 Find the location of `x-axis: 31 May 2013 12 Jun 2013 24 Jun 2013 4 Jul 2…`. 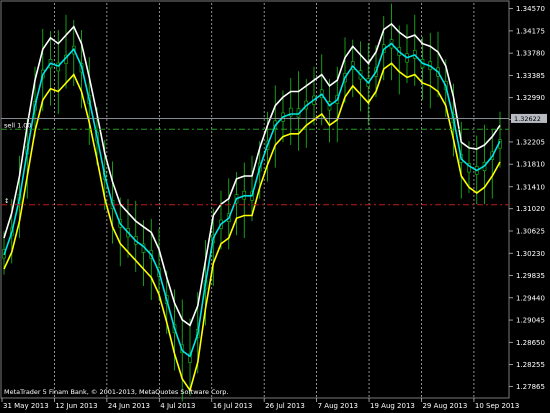

x-axis: 31 May 2013 12 Jun 2013 24 Jun 2013 4 Jul 2… is located at coordinates (260, 404).